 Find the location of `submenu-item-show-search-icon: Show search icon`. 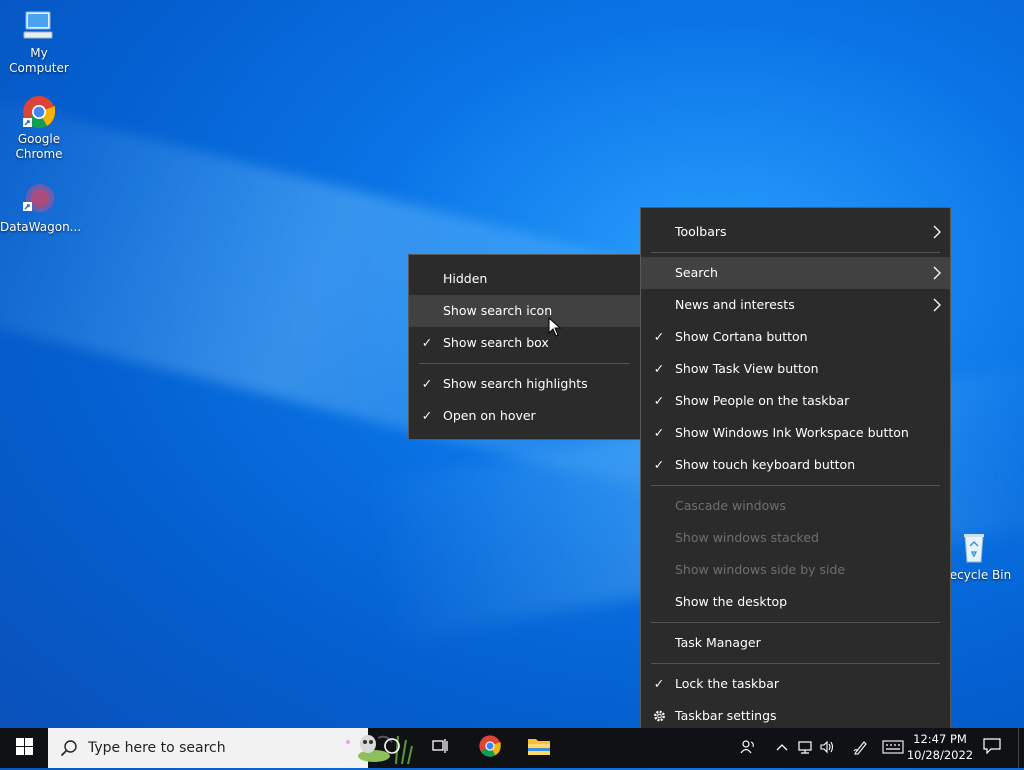

submenu-item-show-search-icon: Show search icon is located at coordinates (524, 311).